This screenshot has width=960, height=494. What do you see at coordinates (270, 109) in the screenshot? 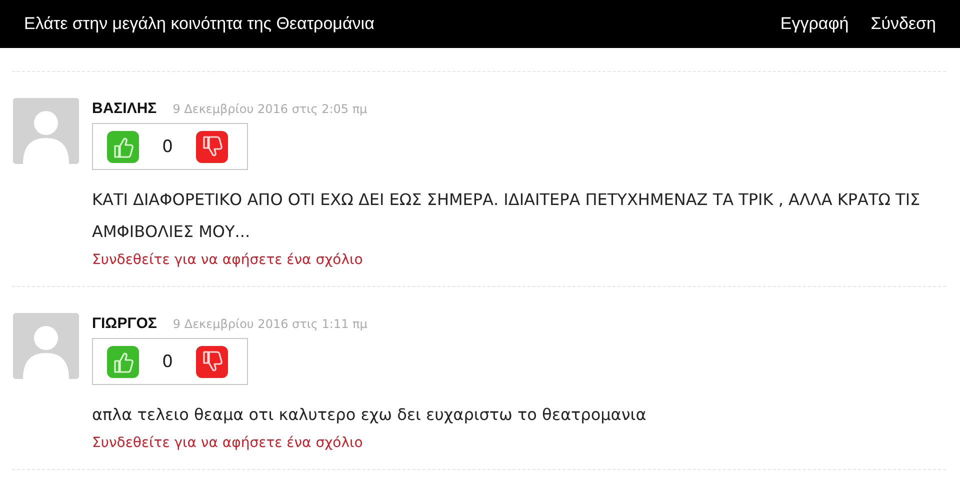
I see `comment-date: 9 Δεκεμβρίου 2016 στις 2:05 πμ` at bounding box center [270, 109].